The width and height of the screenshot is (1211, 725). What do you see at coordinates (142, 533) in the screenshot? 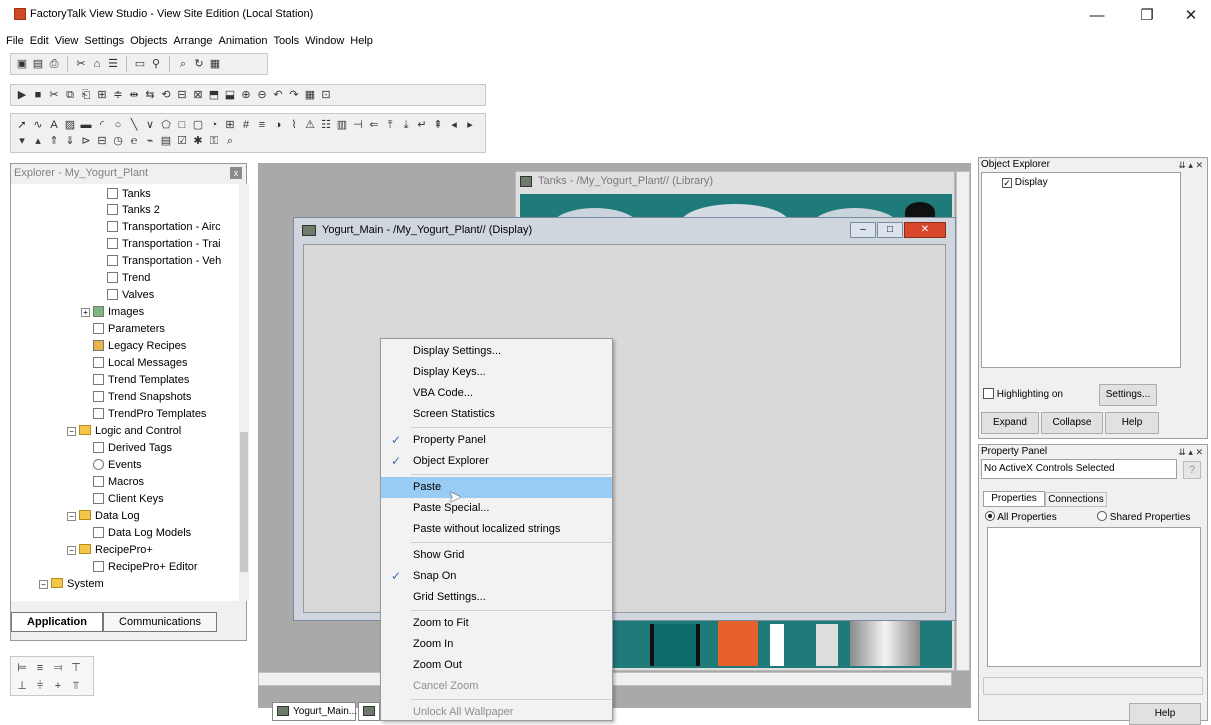
I see `tree-item: Data Log Models` at bounding box center [142, 533].